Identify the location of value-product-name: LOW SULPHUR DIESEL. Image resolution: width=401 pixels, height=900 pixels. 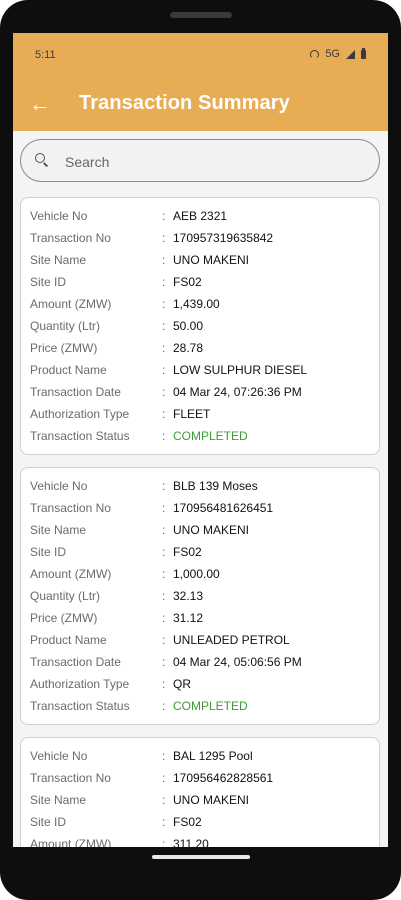
(240, 370).